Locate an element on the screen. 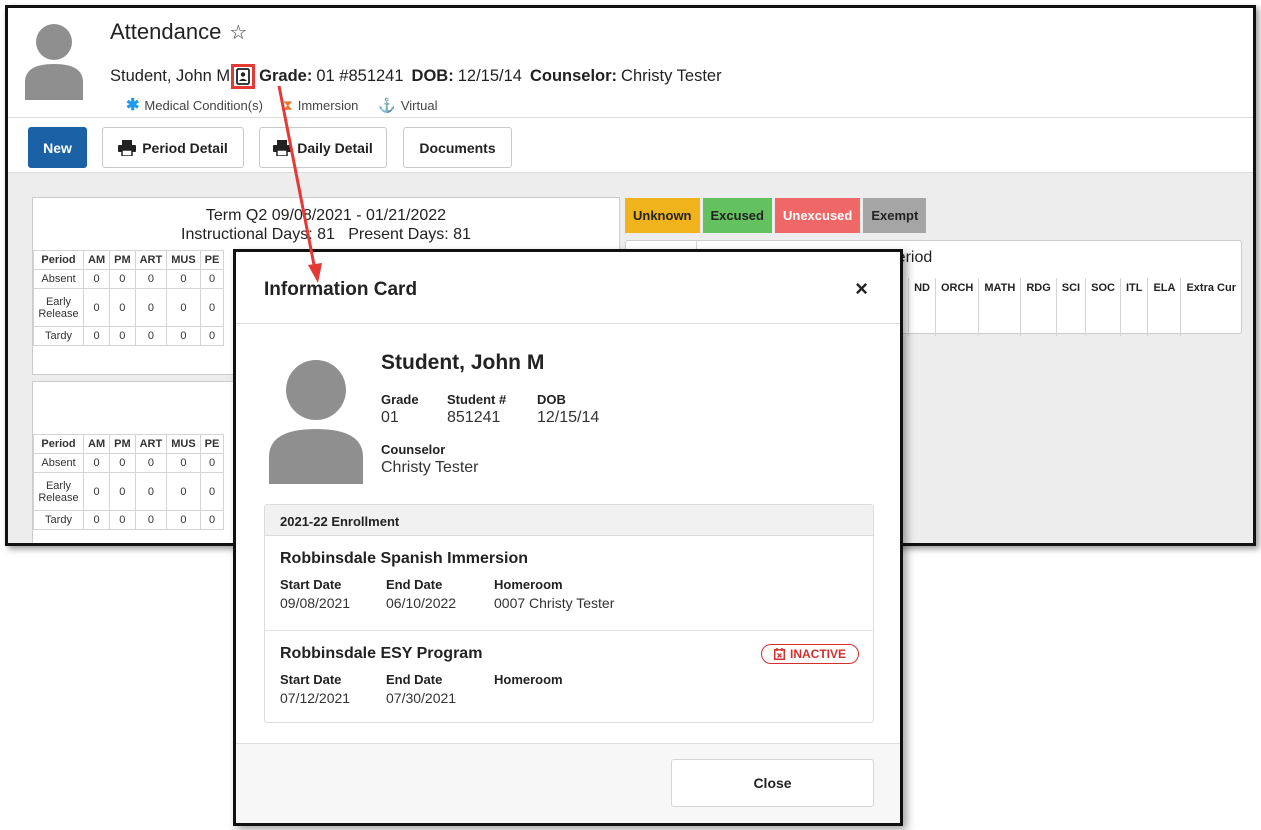 This screenshot has width=1261, height=830. period-column: Extra Cur is located at coordinates (1210, 307).